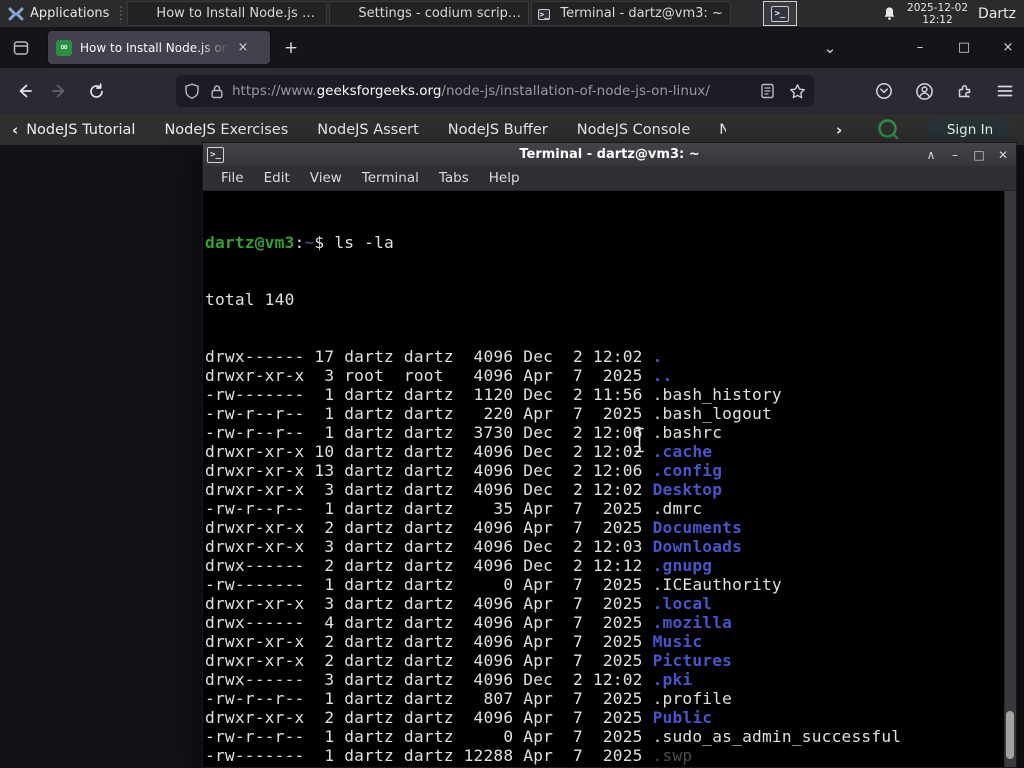 The height and width of the screenshot is (768, 1024). Describe the element at coordinates (797, 91) in the screenshot. I see `bookmark-star-icon` at that location.